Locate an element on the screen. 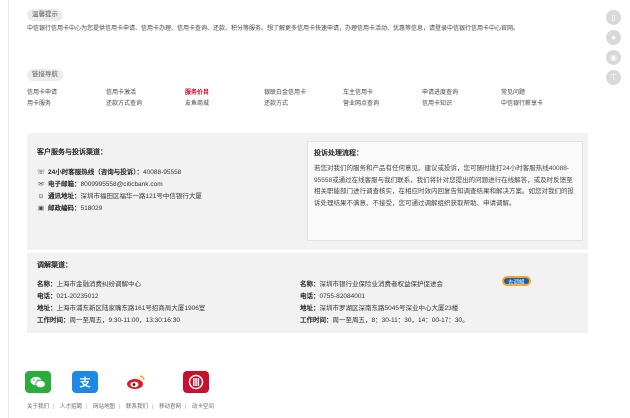  footer-link-dongka: 动卡空间 is located at coordinates (203, 407).